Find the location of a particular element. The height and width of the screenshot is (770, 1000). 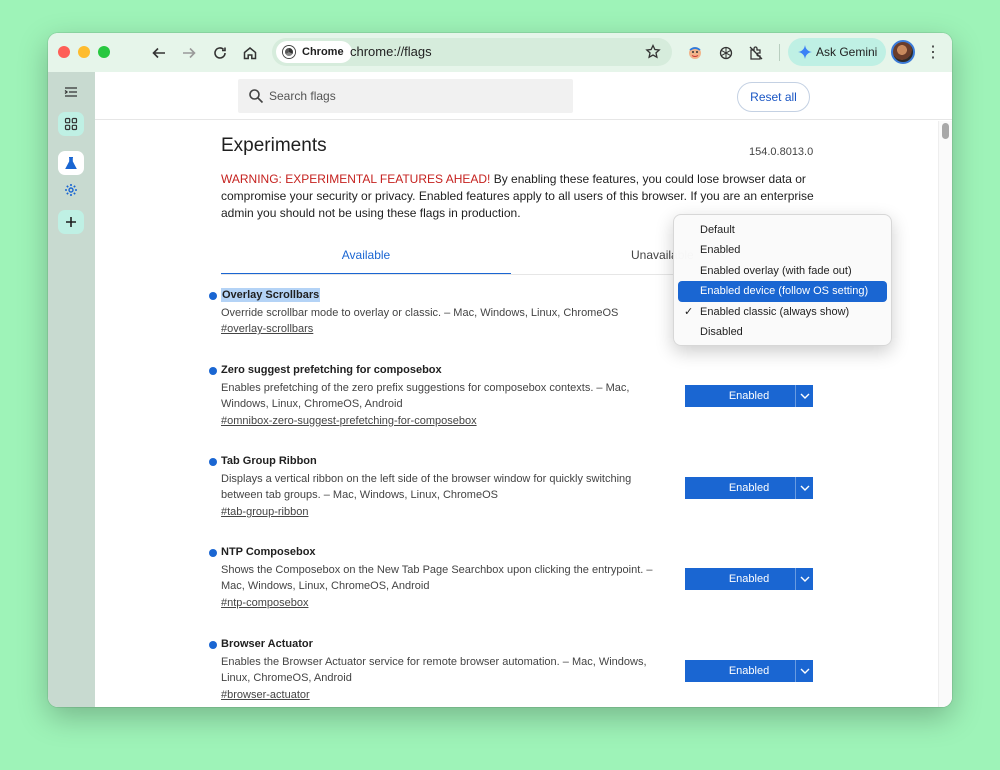

openai-extension-icon is located at coordinates (726, 53).